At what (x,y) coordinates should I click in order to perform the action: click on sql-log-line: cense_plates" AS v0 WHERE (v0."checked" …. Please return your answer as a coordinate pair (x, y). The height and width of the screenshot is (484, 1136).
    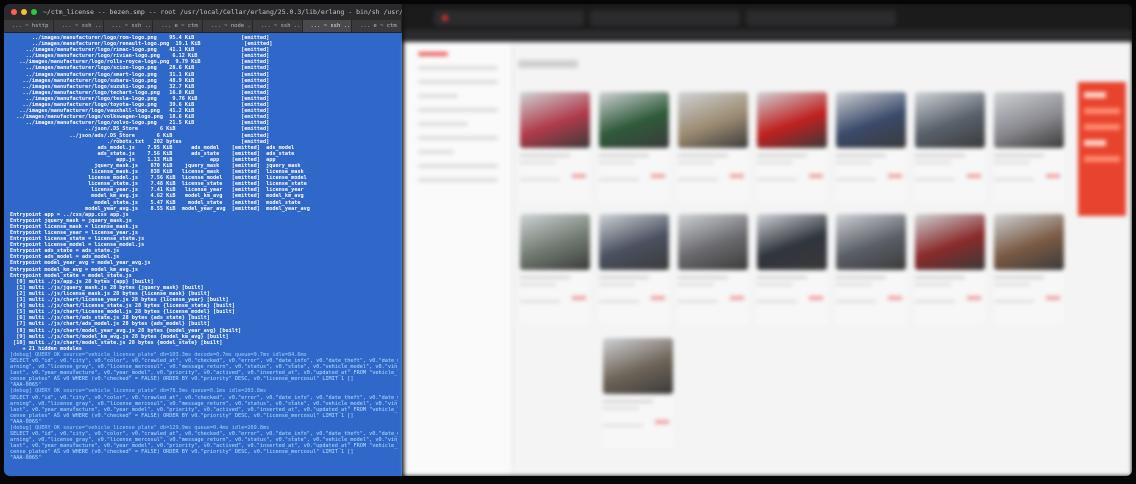
    Looking at the image, I should click on (182, 379).